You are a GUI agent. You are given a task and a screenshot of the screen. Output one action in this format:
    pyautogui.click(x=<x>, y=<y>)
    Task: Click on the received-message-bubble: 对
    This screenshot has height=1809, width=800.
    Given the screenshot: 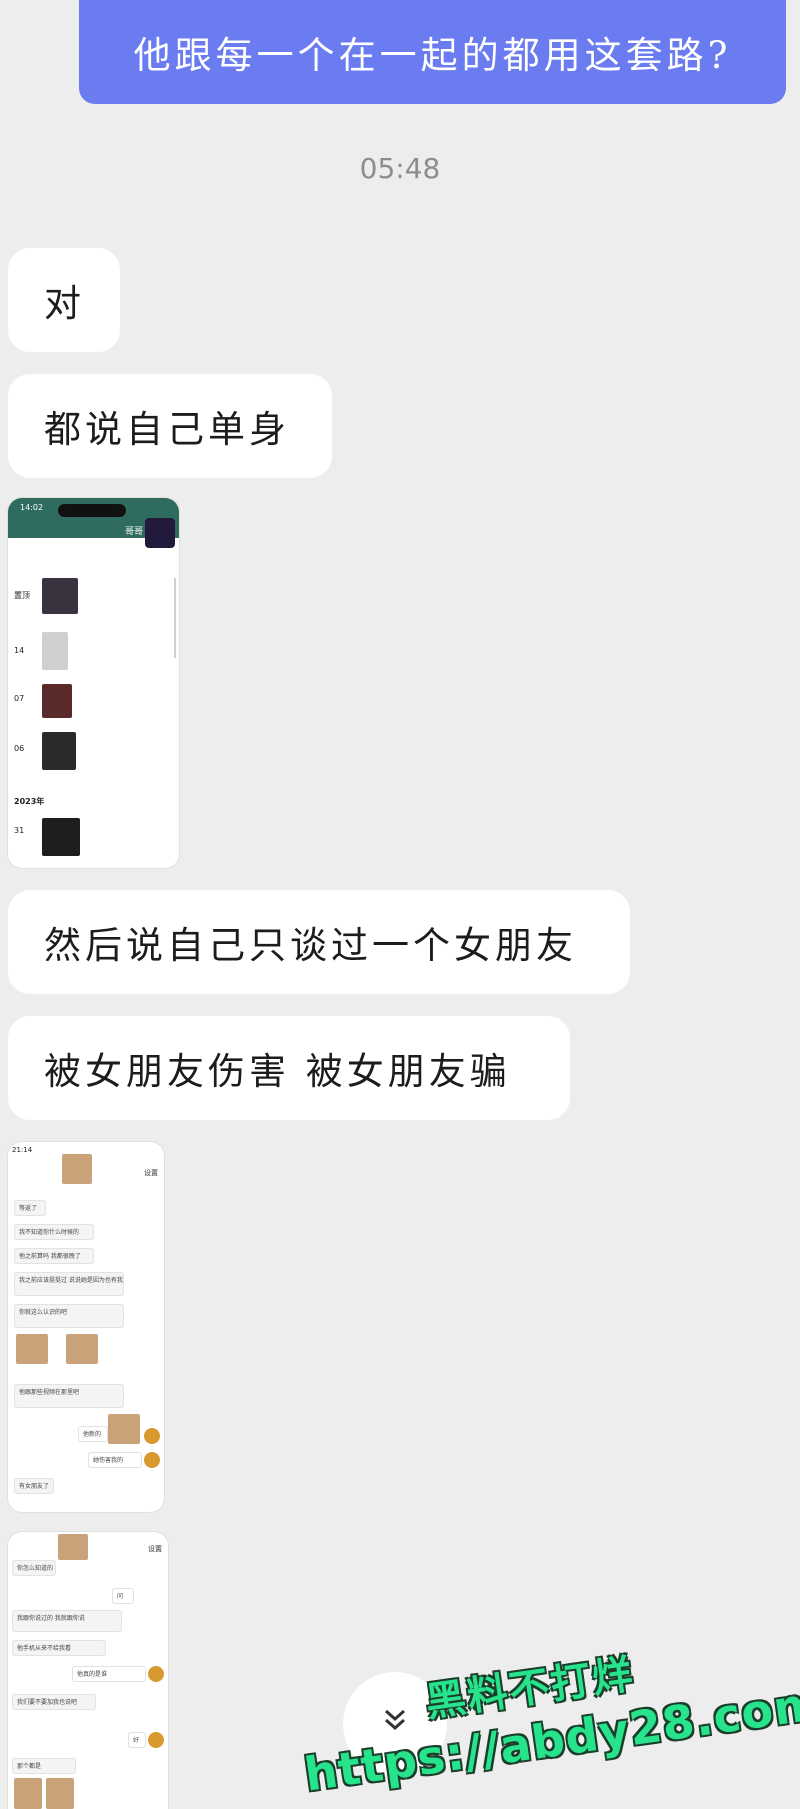 What is the action you would take?
    pyautogui.click(x=64, y=300)
    